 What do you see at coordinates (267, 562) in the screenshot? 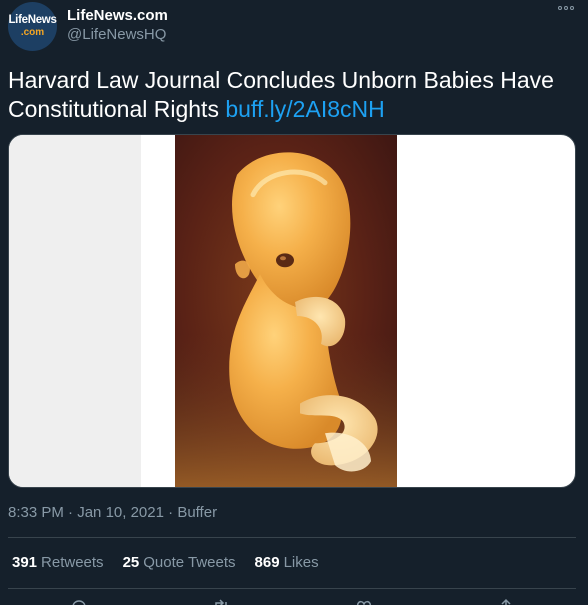
I see `likes-count: 869` at bounding box center [267, 562].